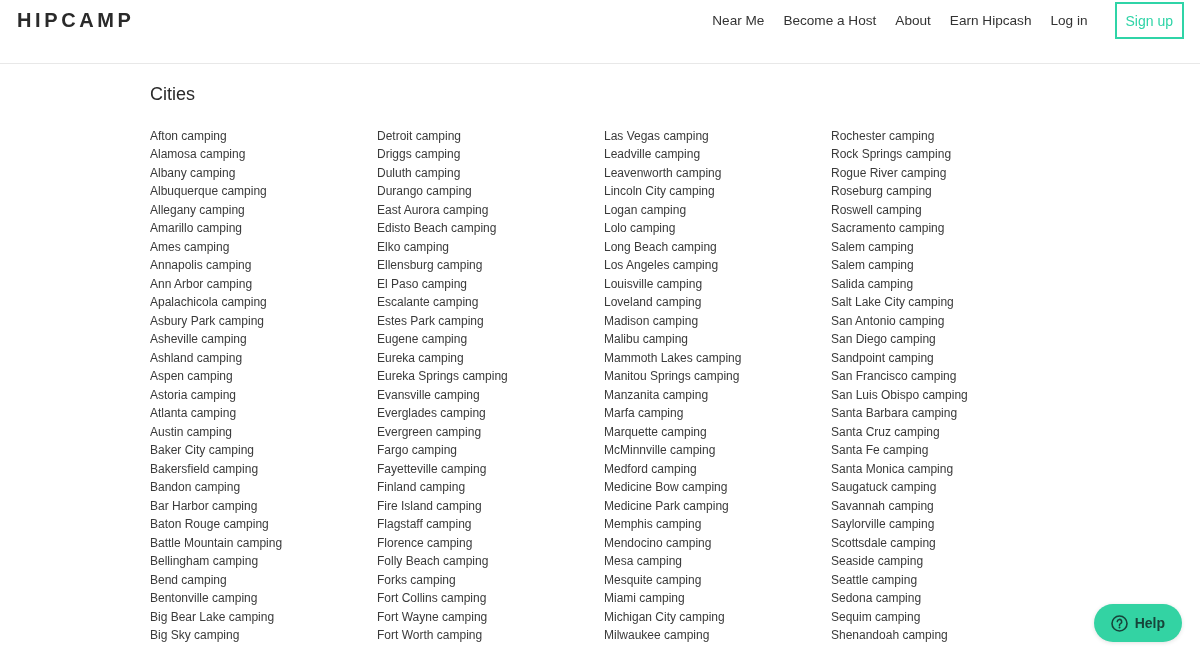 The width and height of the screenshot is (1200, 652). Describe the element at coordinates (872, 265) in the screenshot. I see `city-link: Salem camping` at that location.